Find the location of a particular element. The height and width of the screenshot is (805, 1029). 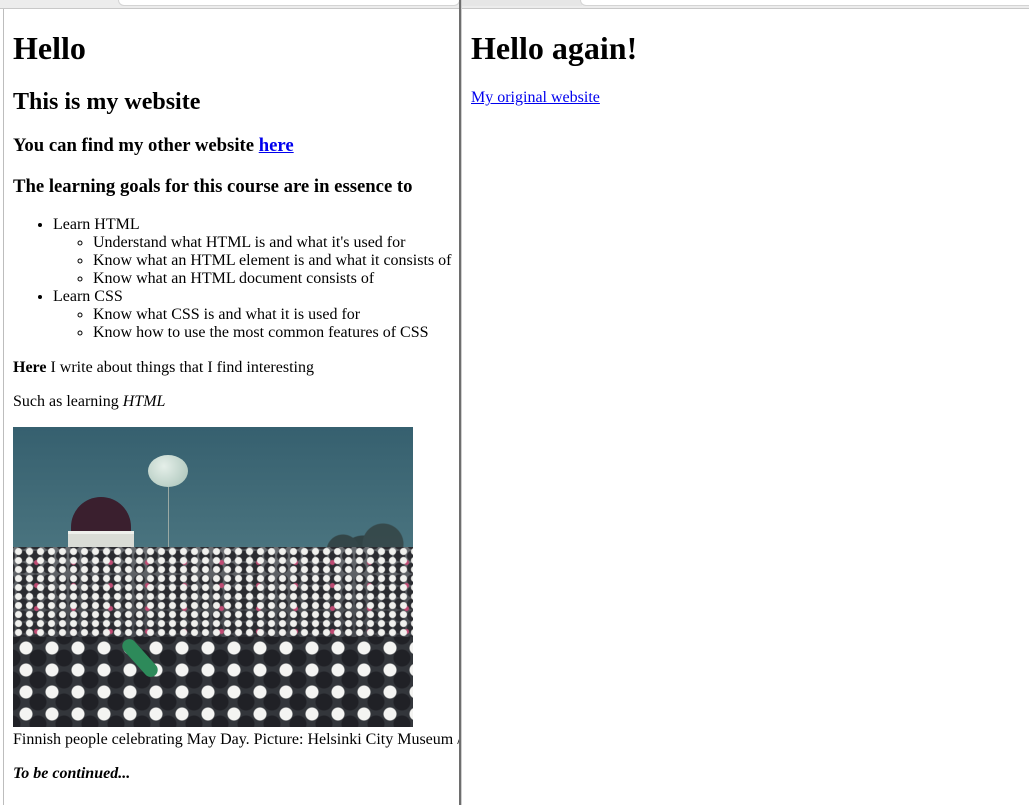

original-website-link: My original website is located at coordinates (535, 97).